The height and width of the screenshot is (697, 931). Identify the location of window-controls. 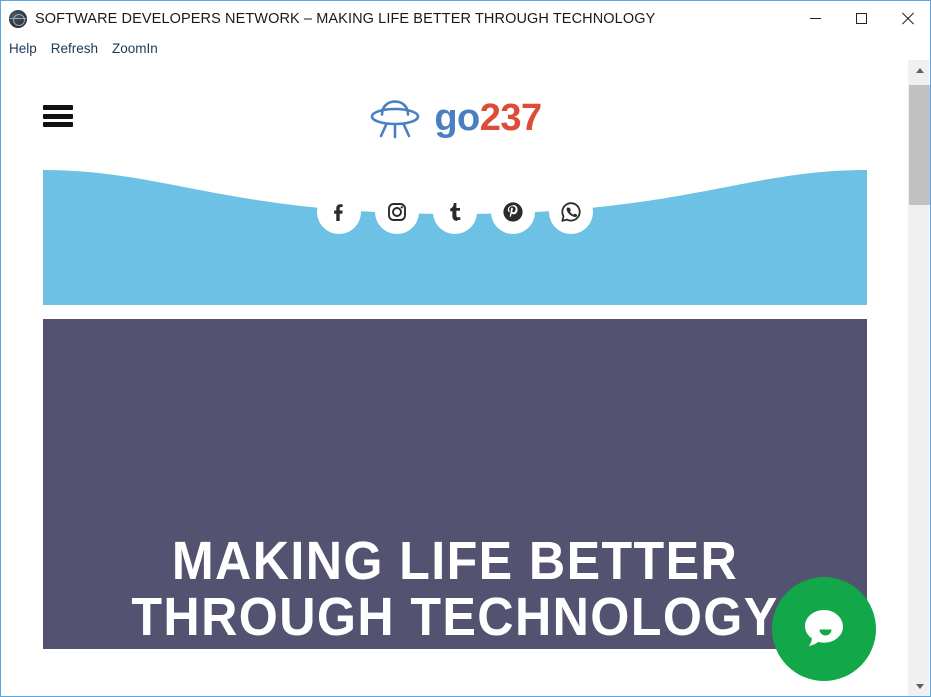
(861, 18).